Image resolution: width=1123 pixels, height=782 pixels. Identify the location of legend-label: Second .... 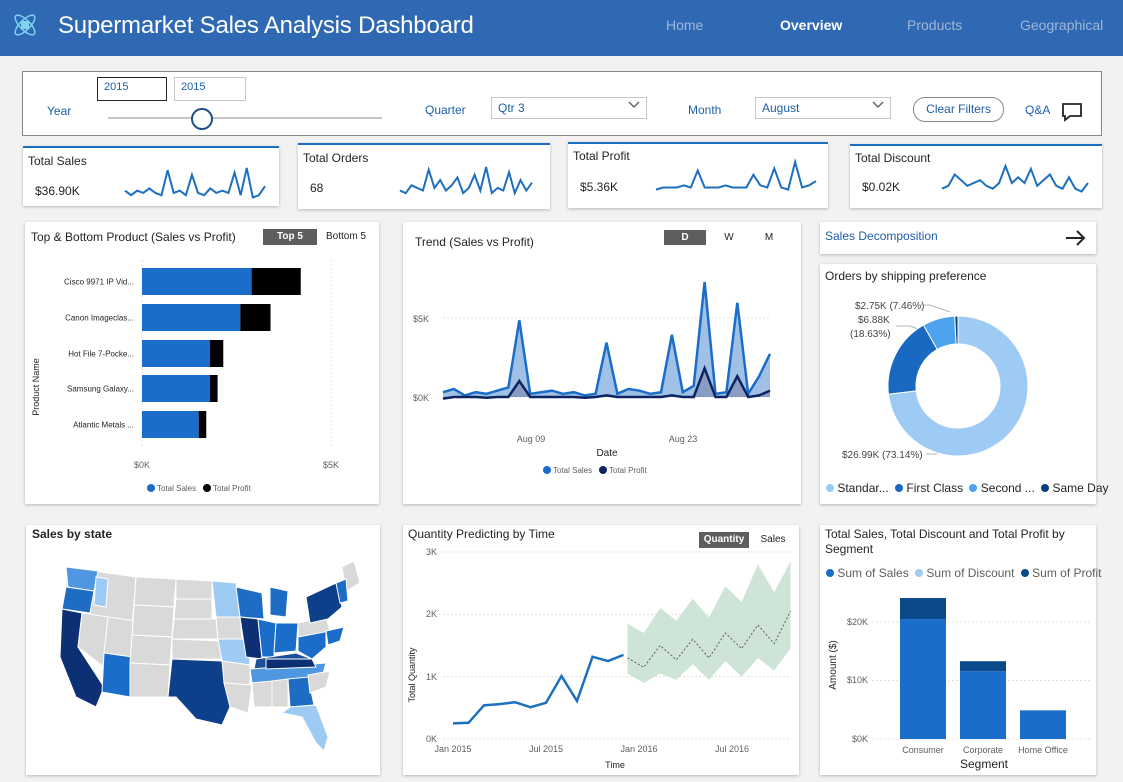
(1007, 488).